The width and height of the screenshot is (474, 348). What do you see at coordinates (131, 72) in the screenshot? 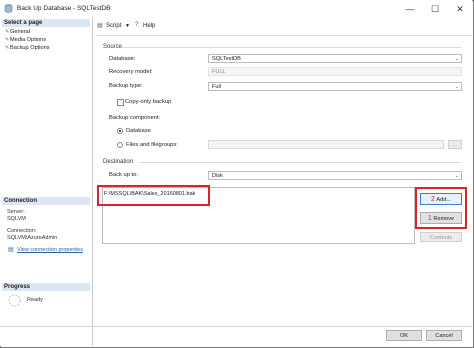
I see `recovery-model-label: Recovery model:` at bounding box center [131, 72].